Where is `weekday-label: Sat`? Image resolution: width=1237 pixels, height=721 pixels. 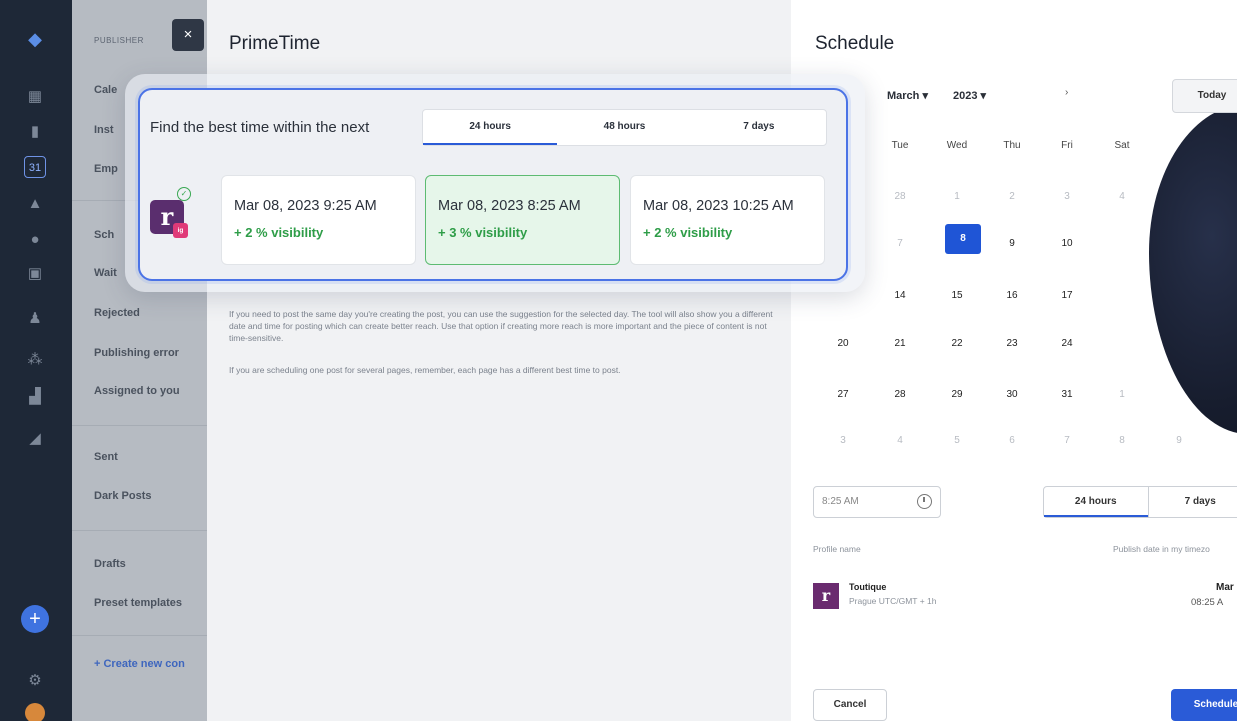
weekday-label: Sat is located at coordinates (1122, 145).